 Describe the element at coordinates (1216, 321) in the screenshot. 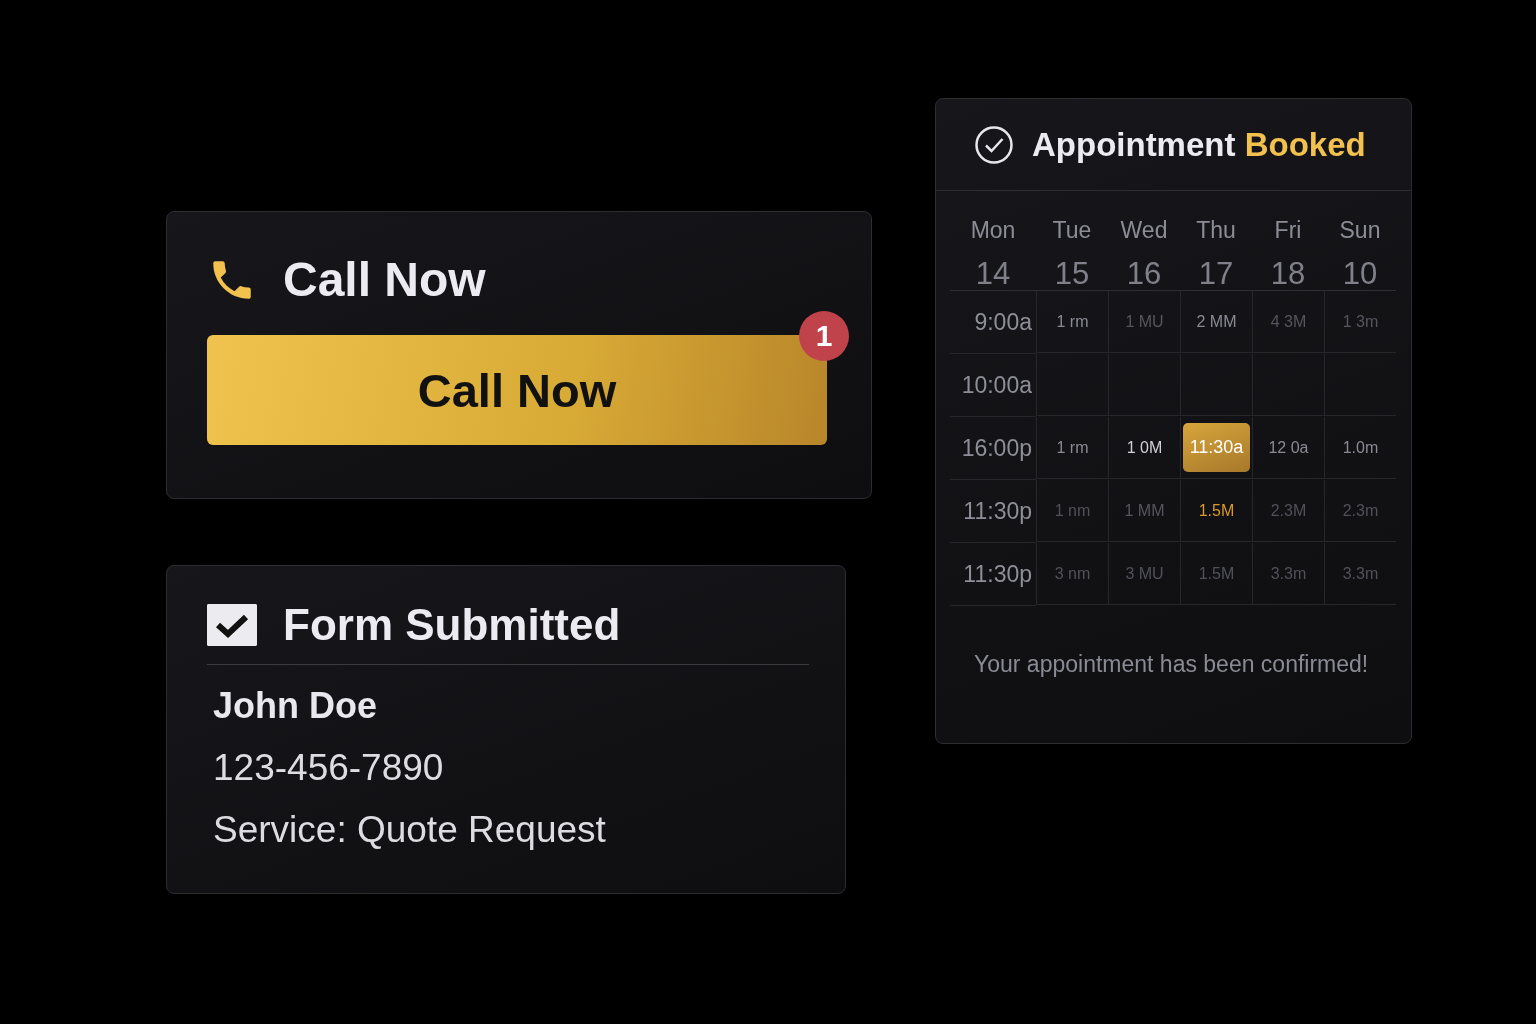

I see `slot-label: 2 MM` at that location.